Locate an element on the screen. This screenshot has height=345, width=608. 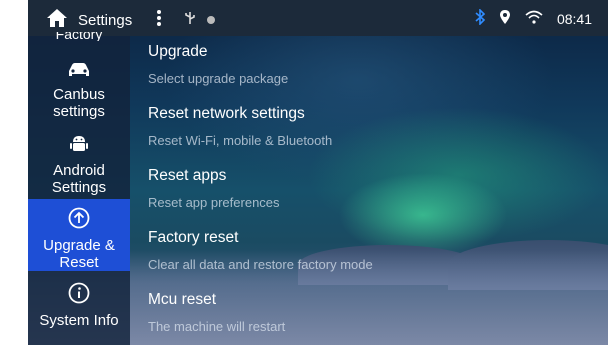
sidebar-item-system-info: System Info is located at coordinates (79, 311).